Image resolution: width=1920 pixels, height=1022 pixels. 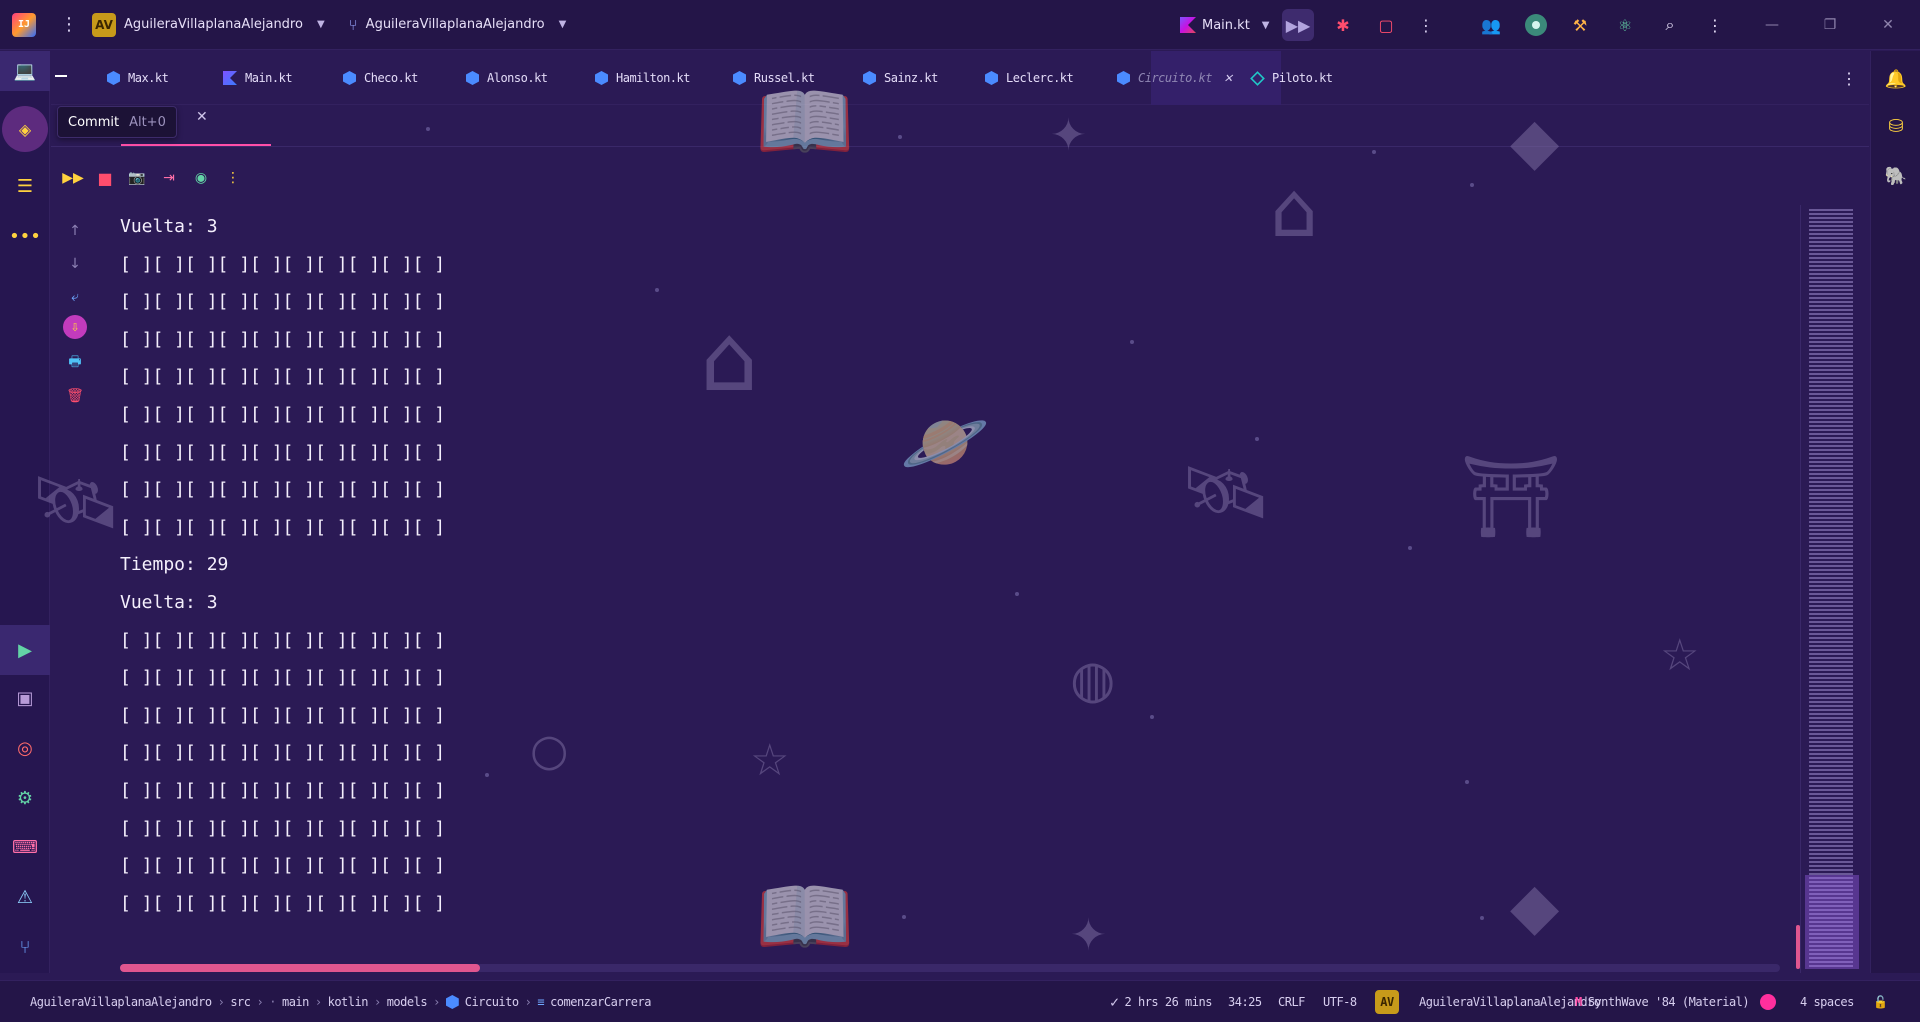 I want to click on breadcrumb-item: Circuito, so click(x=492, y=1002).